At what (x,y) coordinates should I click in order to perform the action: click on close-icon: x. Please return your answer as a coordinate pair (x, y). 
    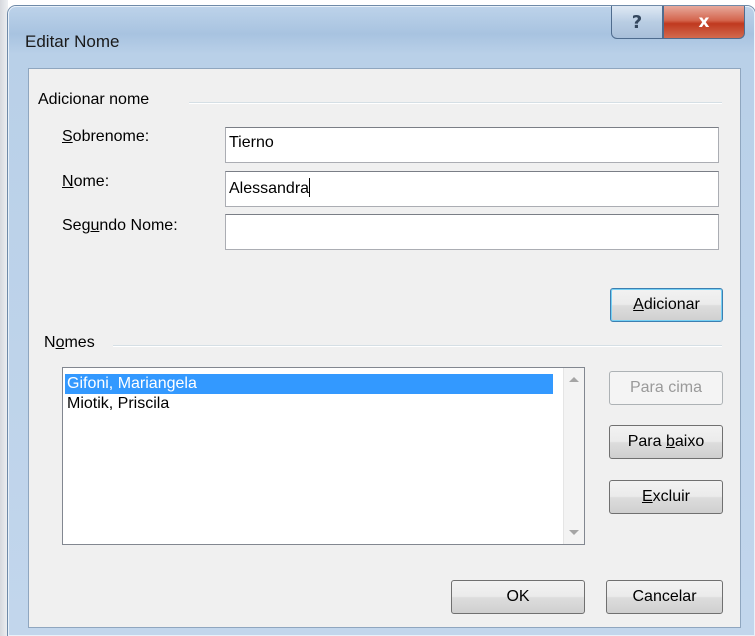
    Looking at the image, I should click on (704, 22).